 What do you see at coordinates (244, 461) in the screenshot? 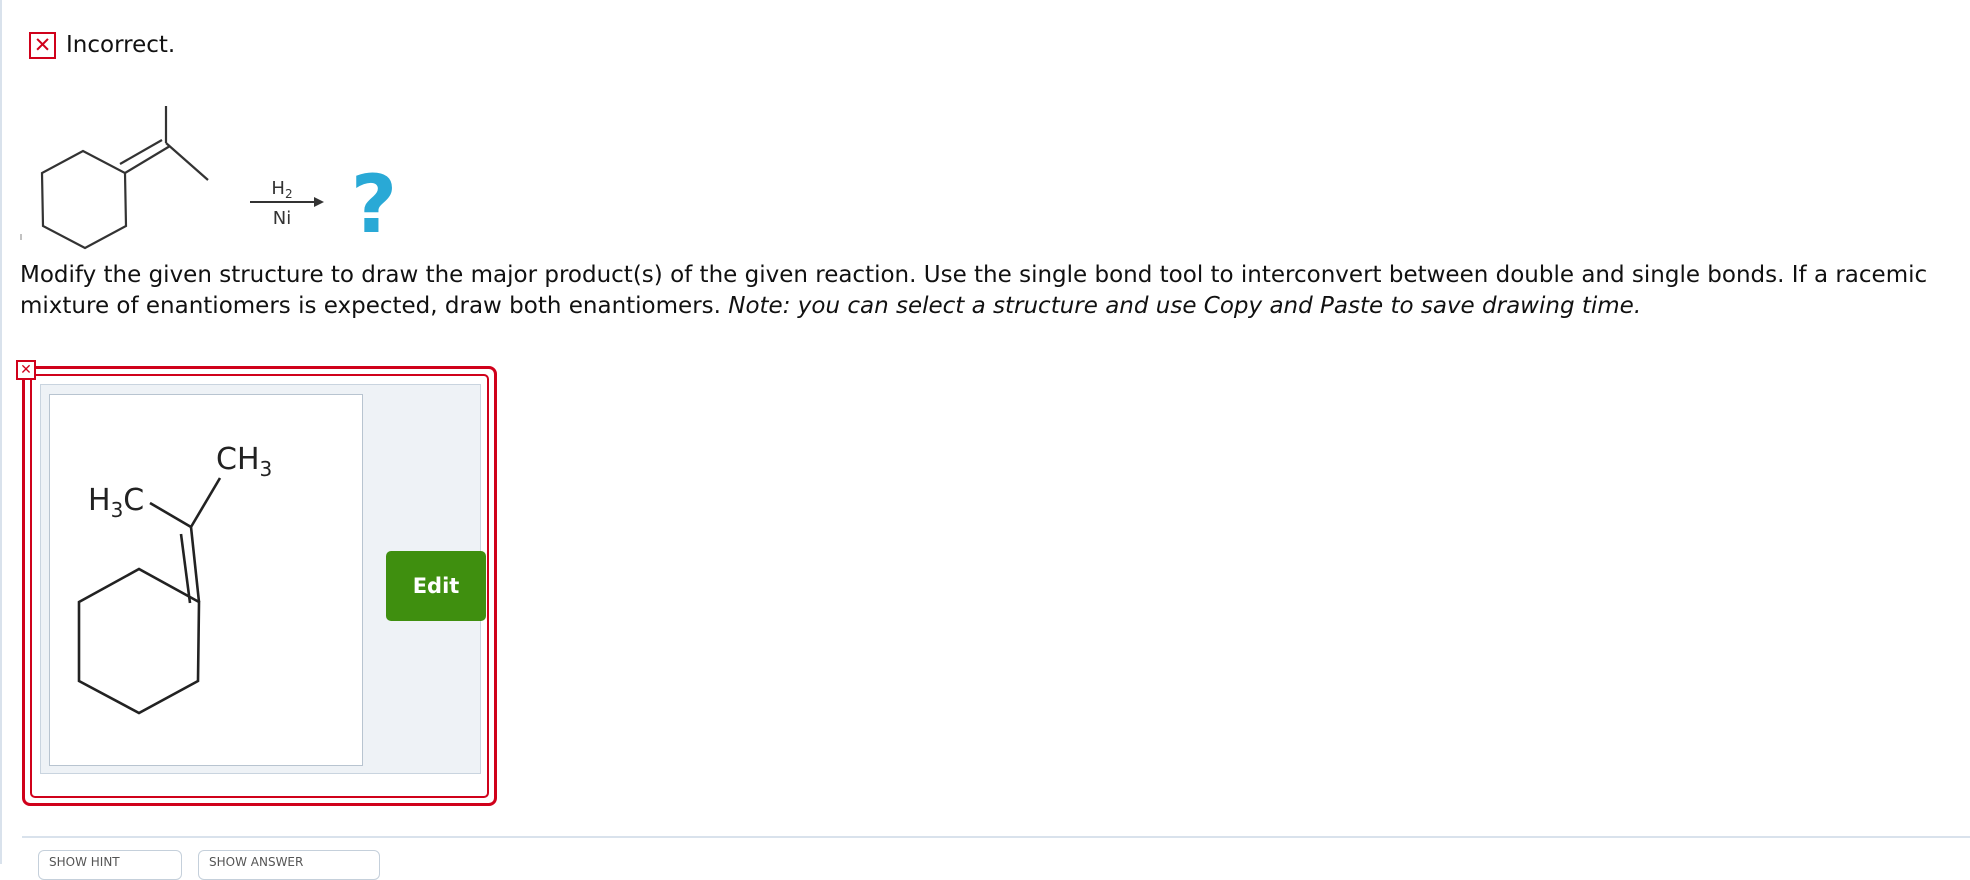
I see `ch3-label: CH3` at bounding box center [244, 461].